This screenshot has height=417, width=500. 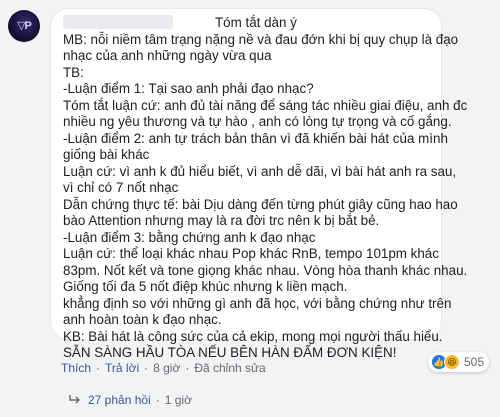 What do you see at coordinates (188, 88) in the screenshot?
I see `comment-line: -Luận điểm 1: Tại sao anh phải đạo nhạc?` at bounding box center [188, 88].